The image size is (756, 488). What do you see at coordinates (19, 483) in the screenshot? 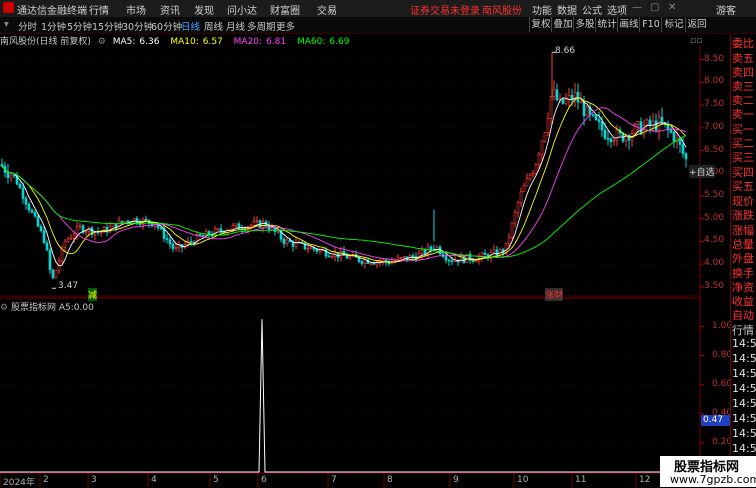
I see `x-tick-label: 2024年` at bounding box center [19, 483].